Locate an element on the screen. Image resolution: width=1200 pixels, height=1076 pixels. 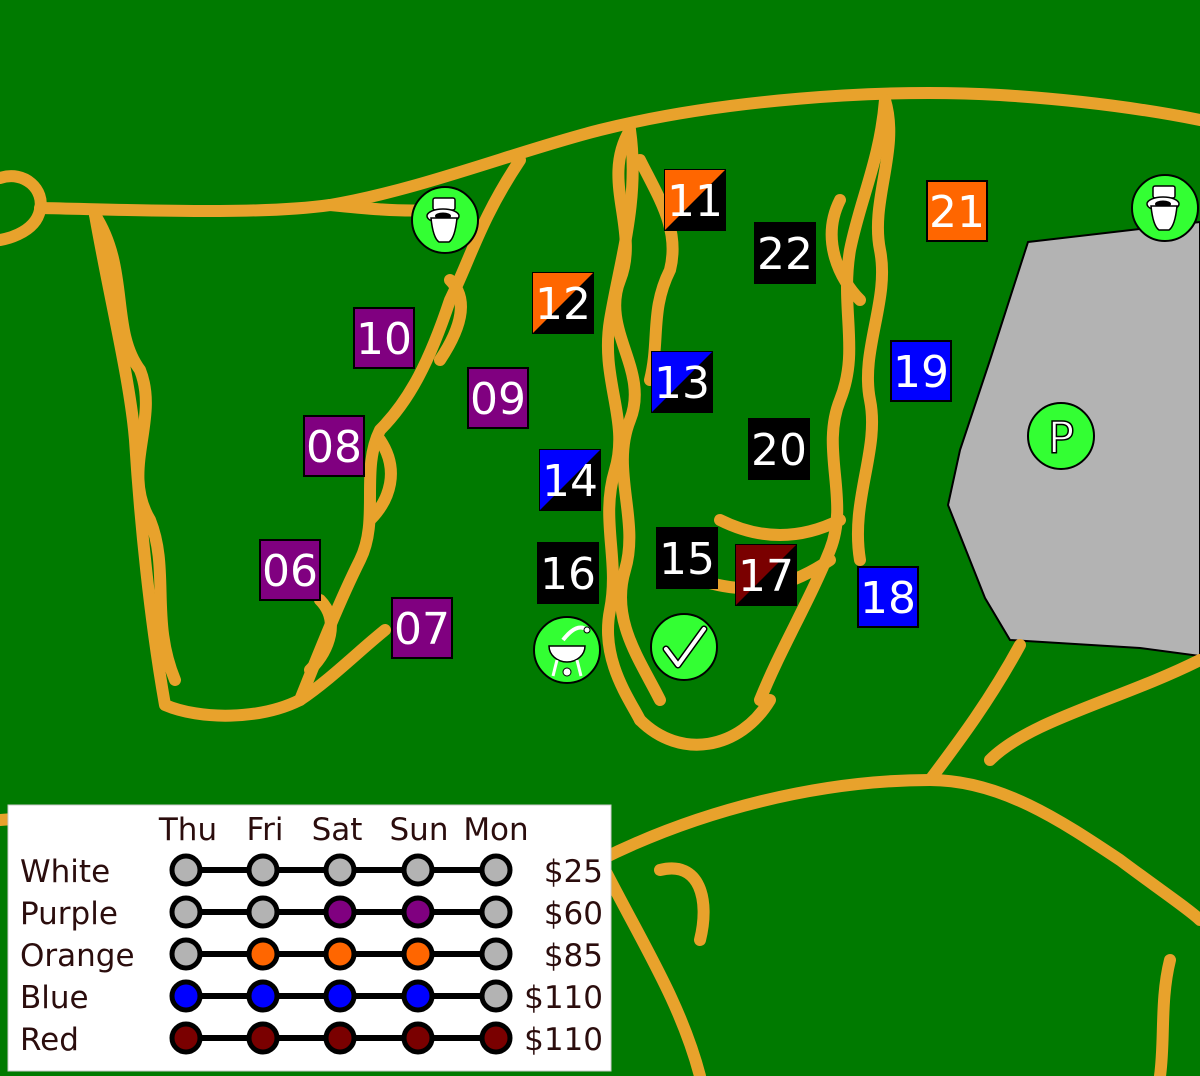
site-07: 07 is located at coordinates (422, 628).